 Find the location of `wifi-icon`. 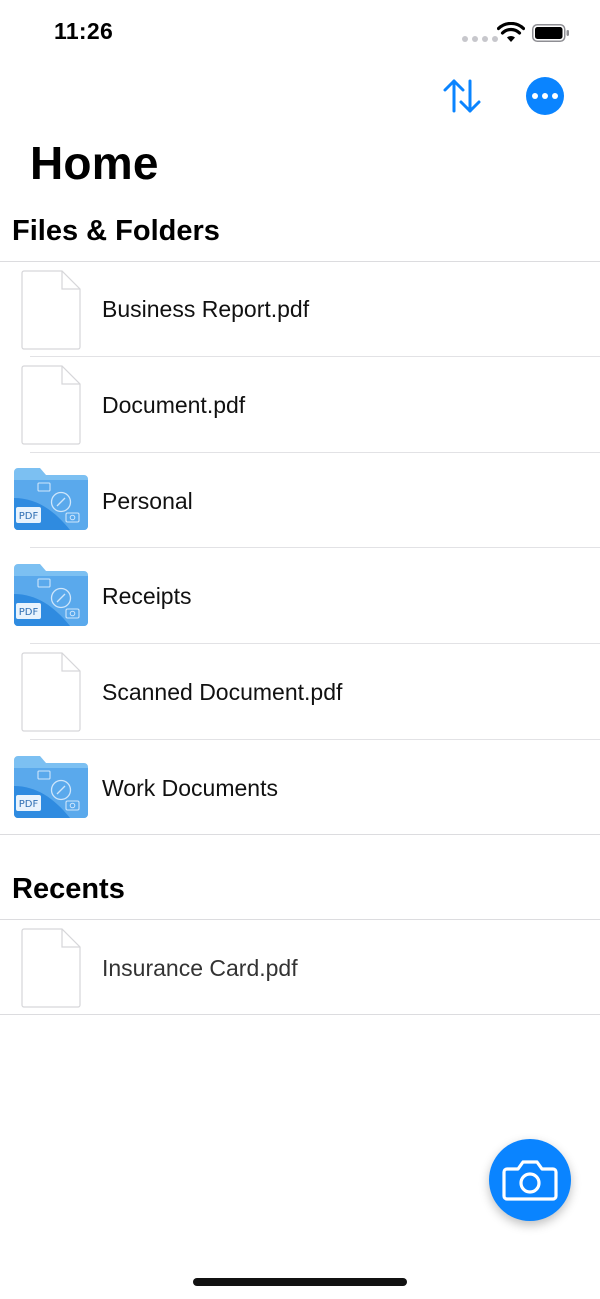

wifi-icon is located at coordinates (511, 32).